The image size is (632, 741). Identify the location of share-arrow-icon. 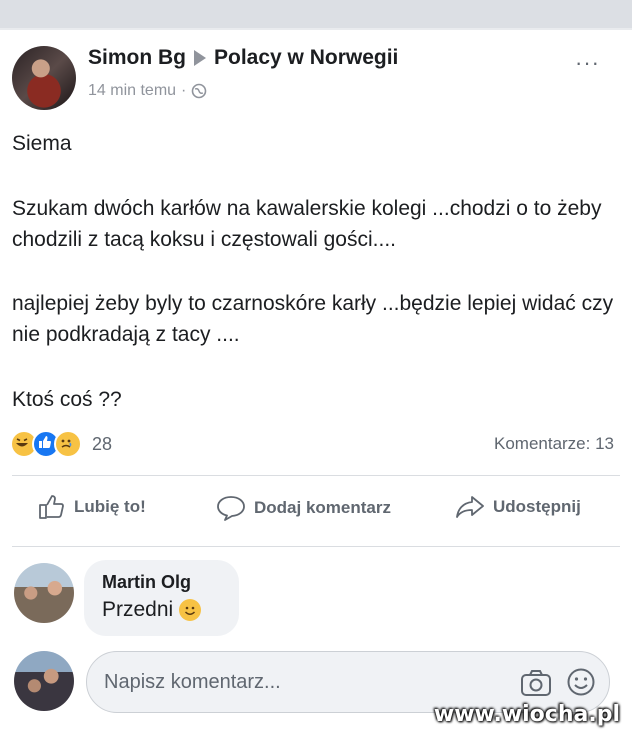
(470, 507).